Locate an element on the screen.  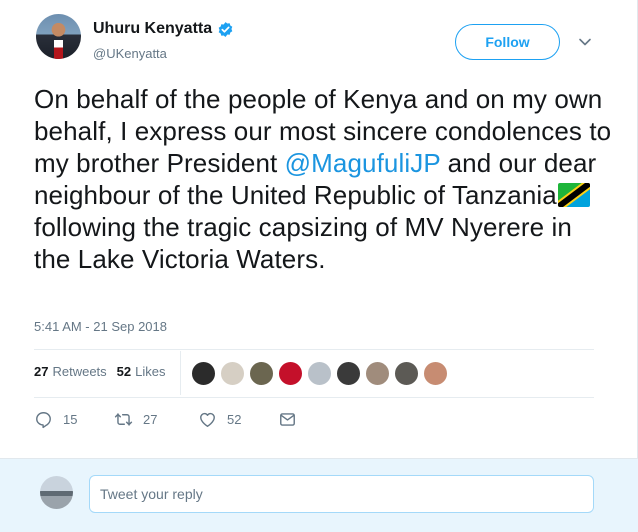
current-user-avatar is located at coordinates (56, 492).